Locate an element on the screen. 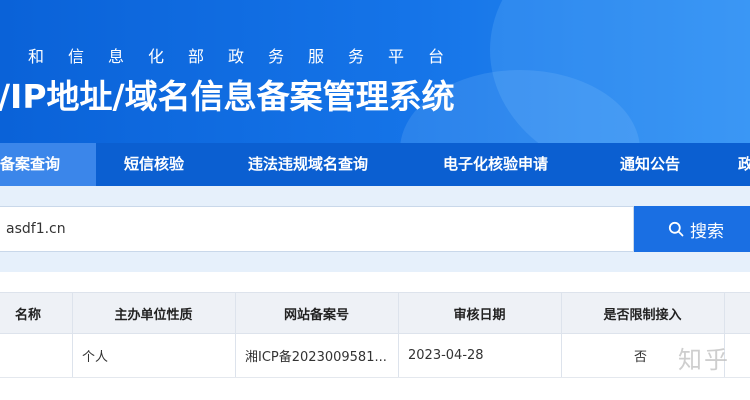  column-header-icp-number: 网站备案号 is located at coordinates (316, 315).